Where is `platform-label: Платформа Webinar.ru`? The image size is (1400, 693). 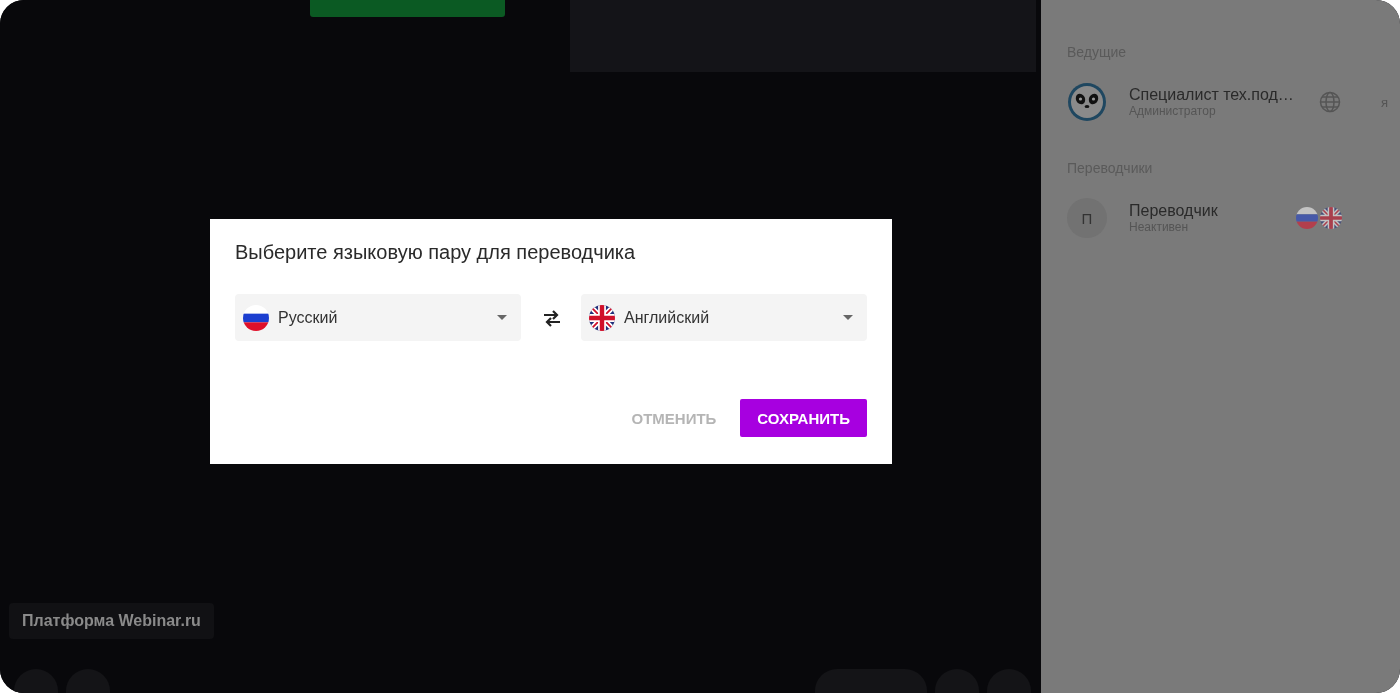
platform-label: Платформа Webinar.ru is located at coordinates (111, 621).